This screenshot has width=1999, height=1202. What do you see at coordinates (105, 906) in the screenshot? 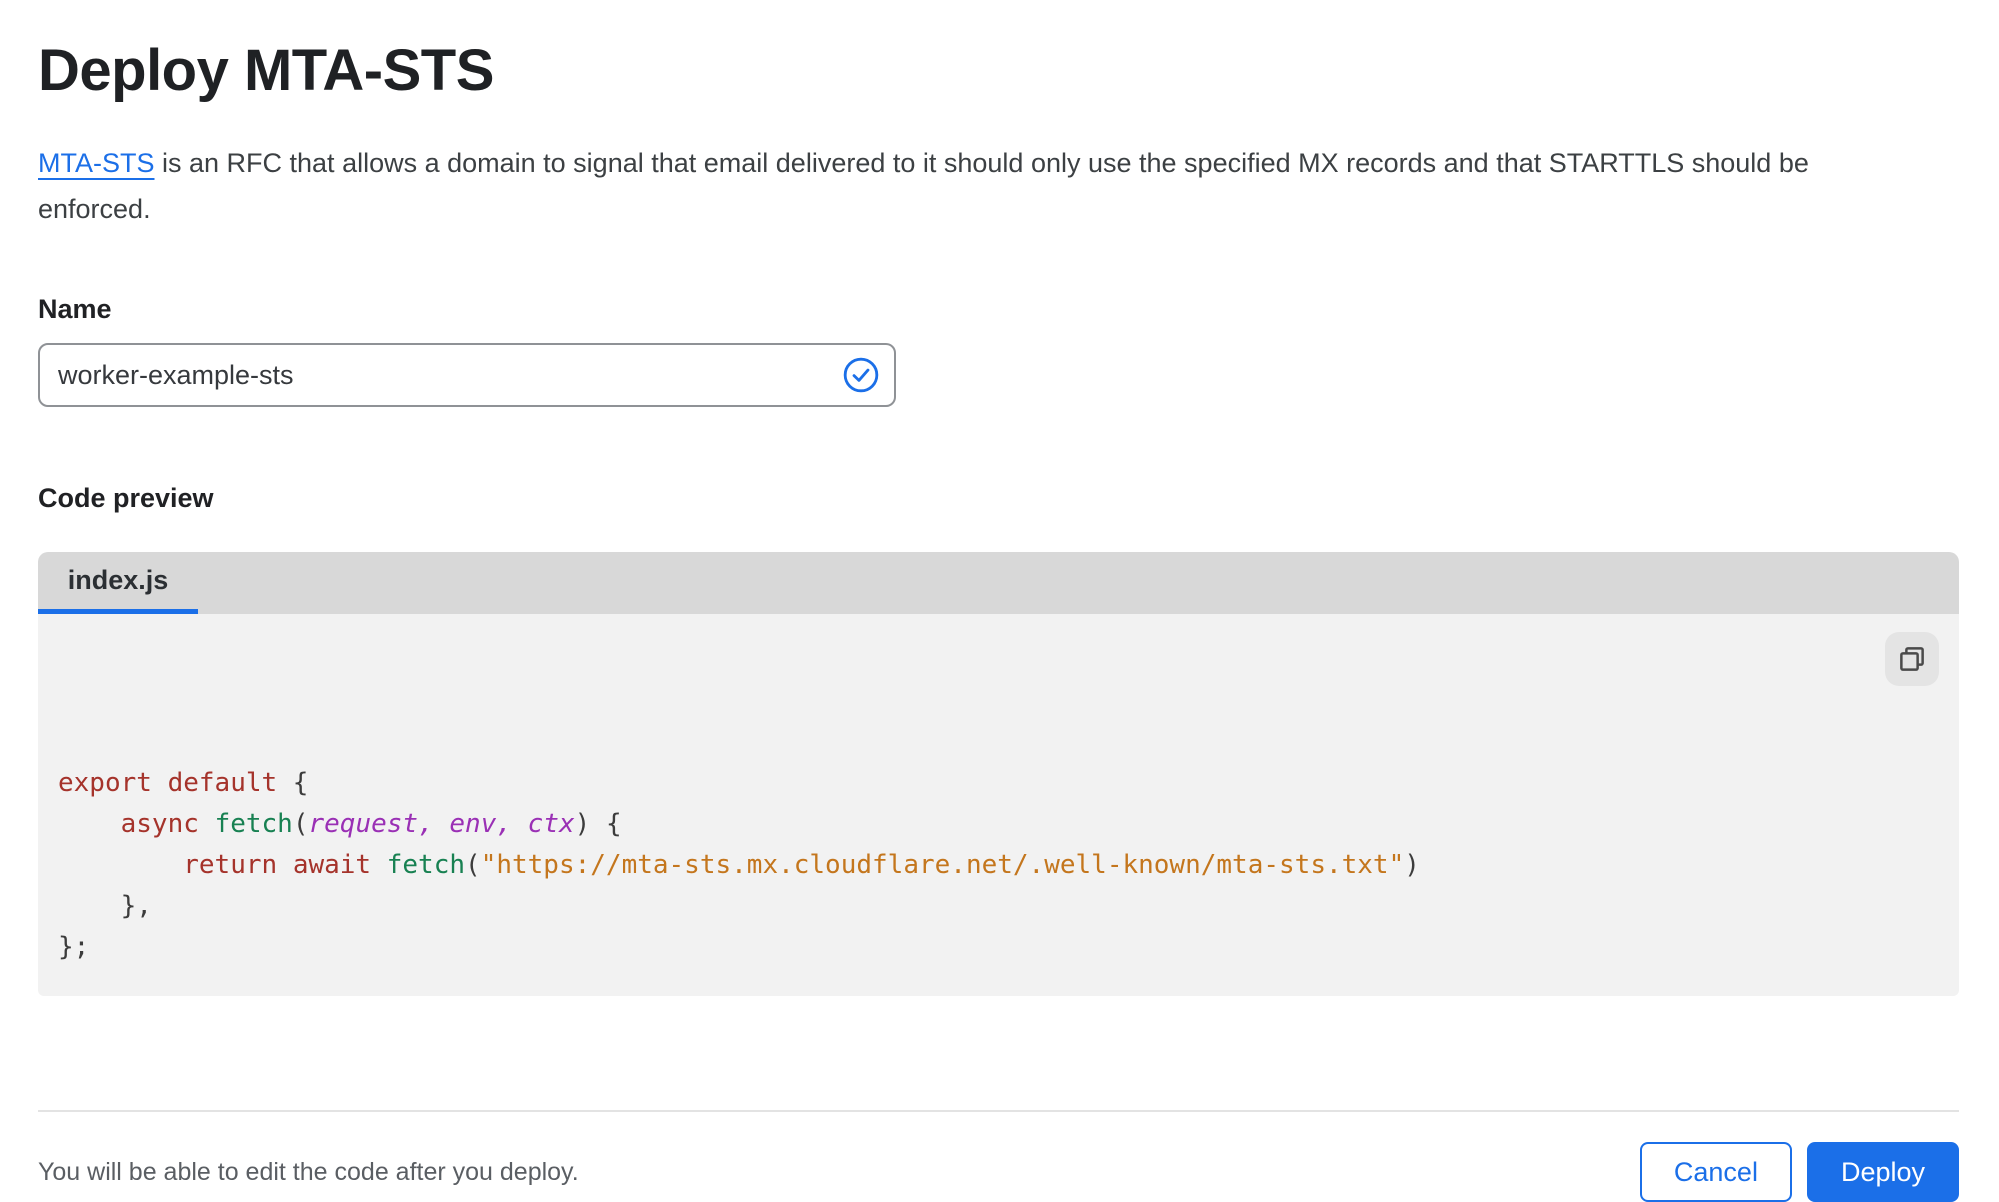
I see `code-line: },` at bounding box center [105, 906].